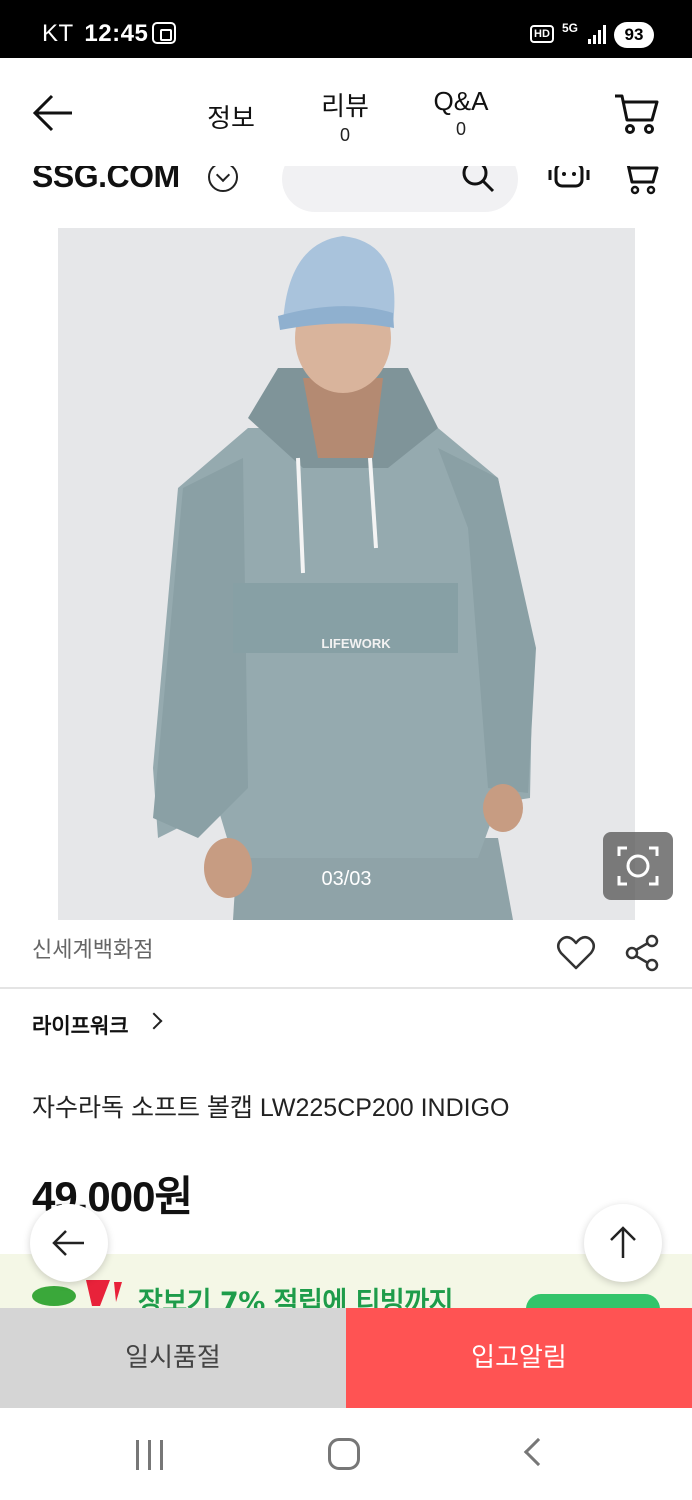  I want to click on status-bar: KT 12:45 HD 5G 93, so click(346, 29).